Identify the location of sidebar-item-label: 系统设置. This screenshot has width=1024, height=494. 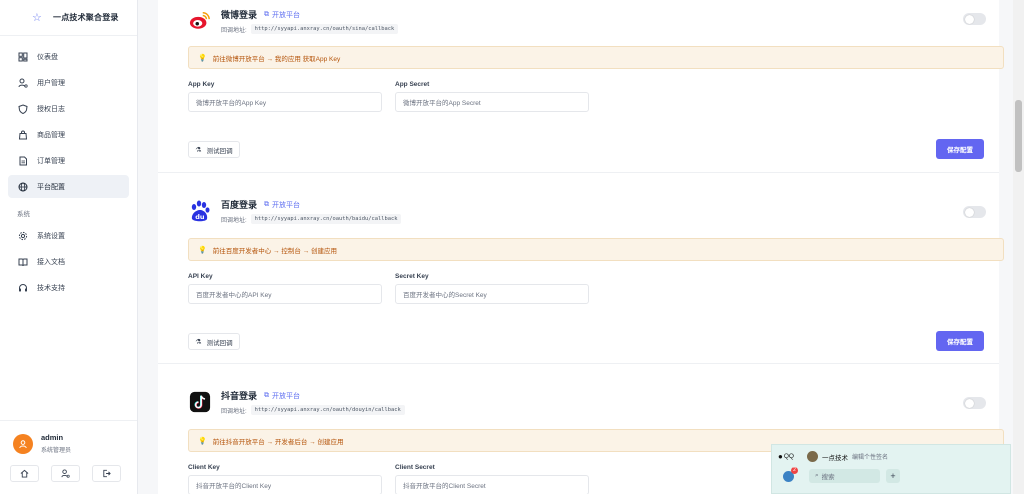
(51, 236).